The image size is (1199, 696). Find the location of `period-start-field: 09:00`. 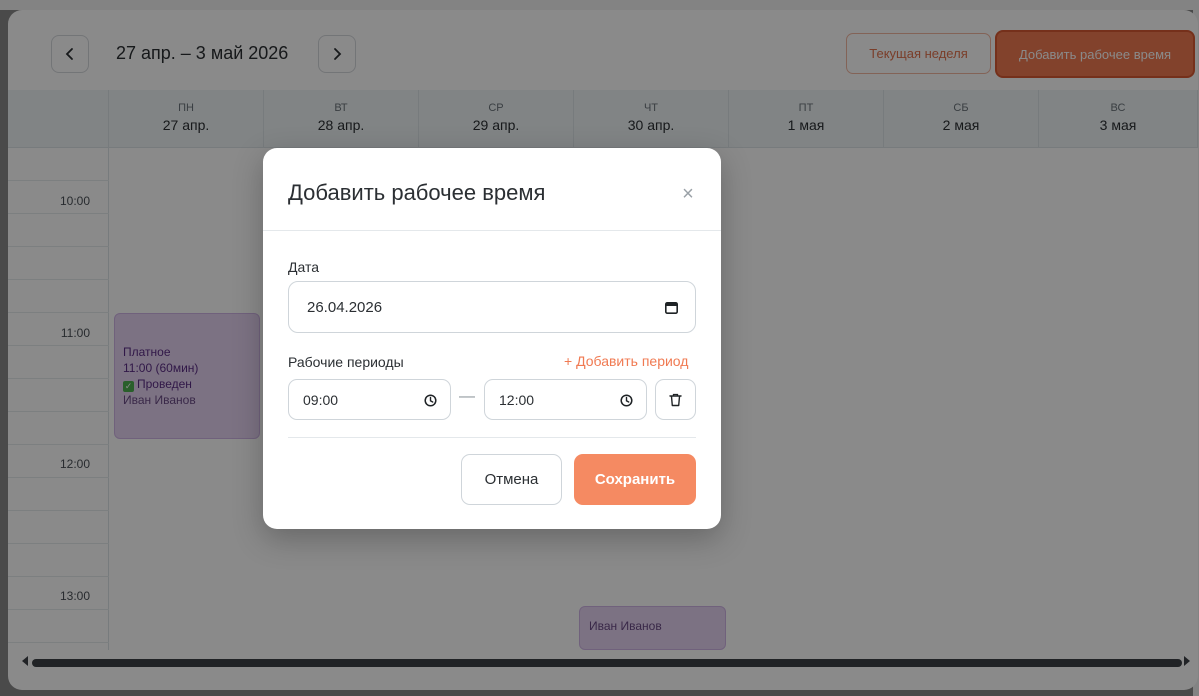

period-start-field: 09:00 is located at coordinates (369, 399).